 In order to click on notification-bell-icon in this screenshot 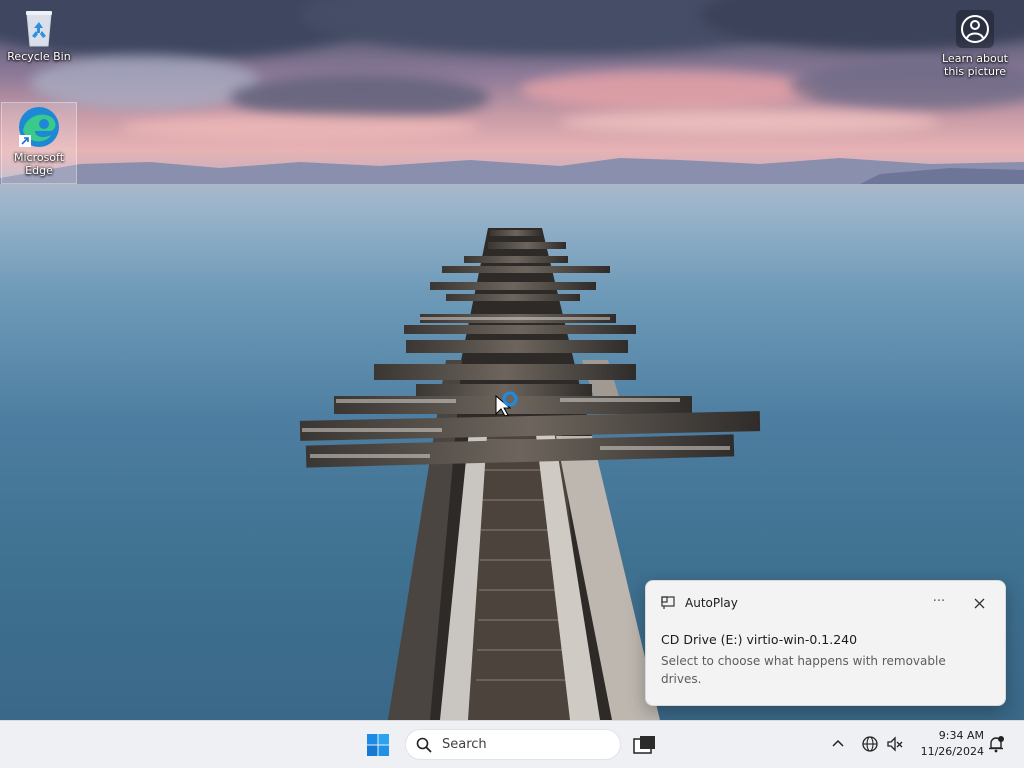, I will do `click(996, 744)`.